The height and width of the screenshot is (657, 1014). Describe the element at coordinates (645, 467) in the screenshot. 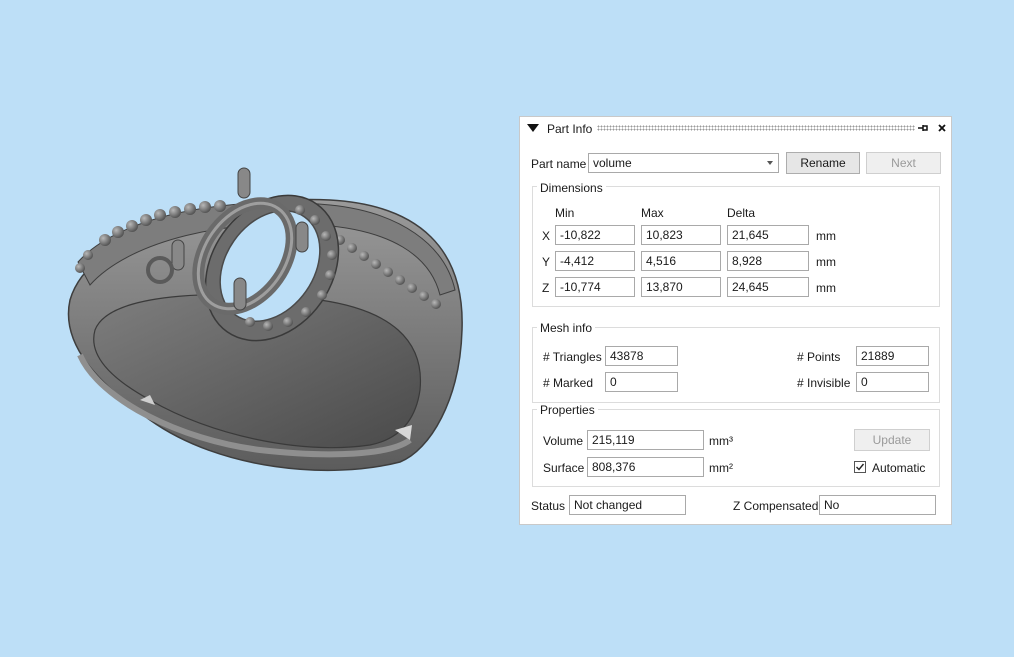

I see `surface-field: 808,376` at that location.